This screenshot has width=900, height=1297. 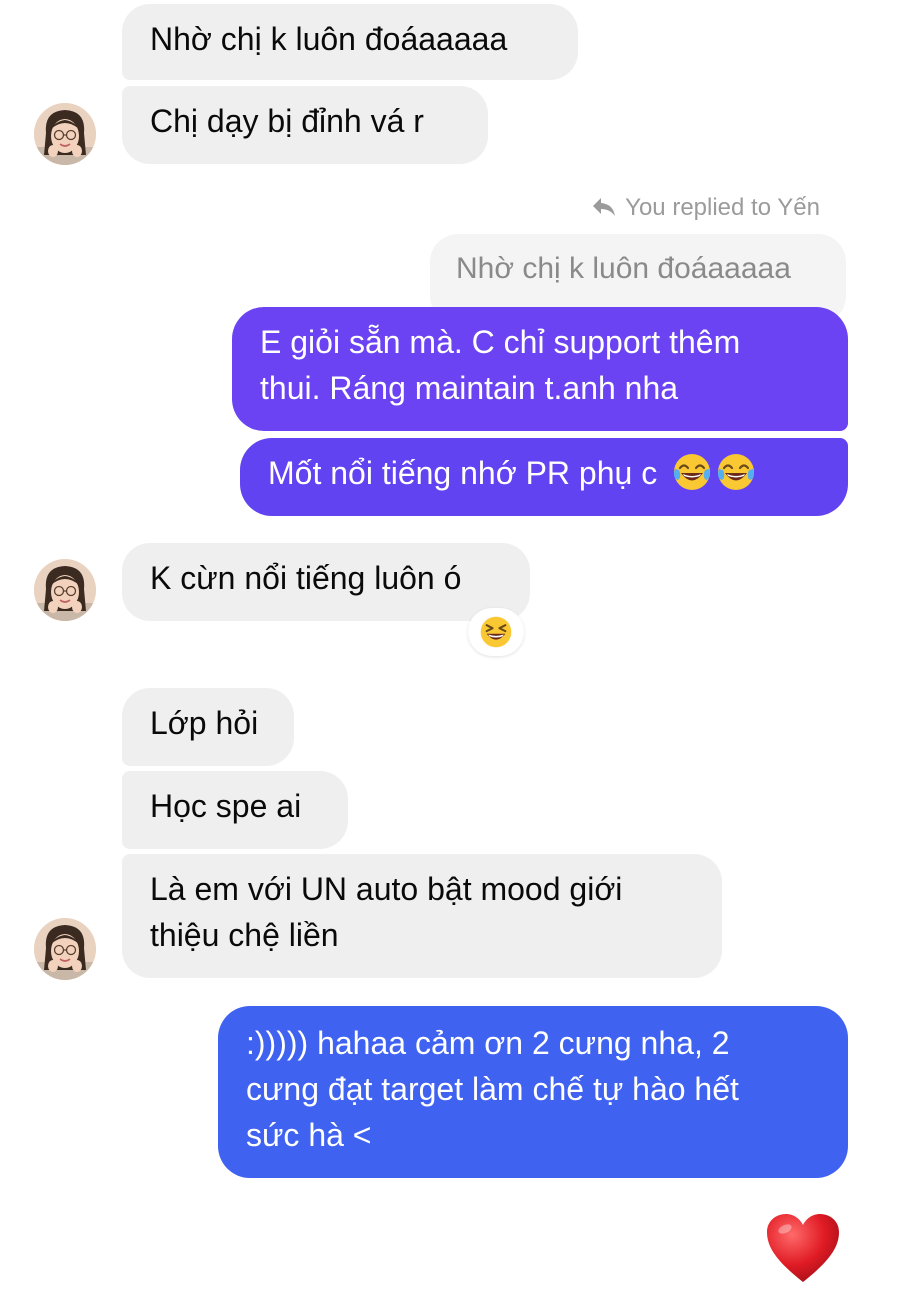 I want to click on message-text-line: thui. Ráng maintain t.anh nha, so click(x=469, y=388).